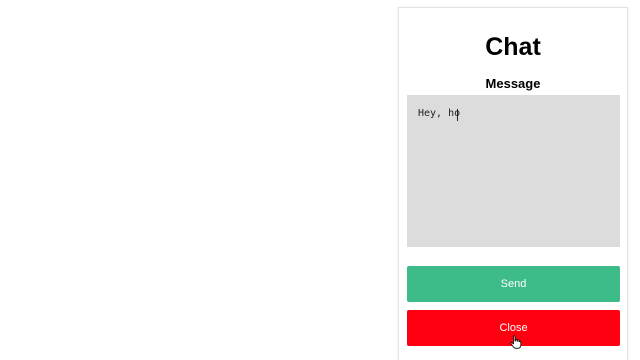 This screenshot has width=640, height=360. I want to click on message-input: Hey, ho, so click(513, 171).